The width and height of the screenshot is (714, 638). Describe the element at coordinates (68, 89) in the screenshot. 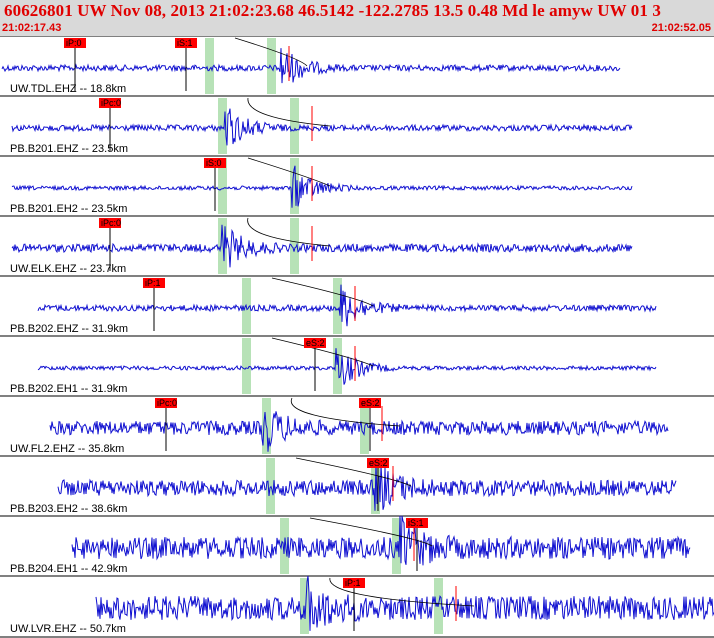

I see `station-label: UW.TDL.EHZ -- 18.8km` at that location.